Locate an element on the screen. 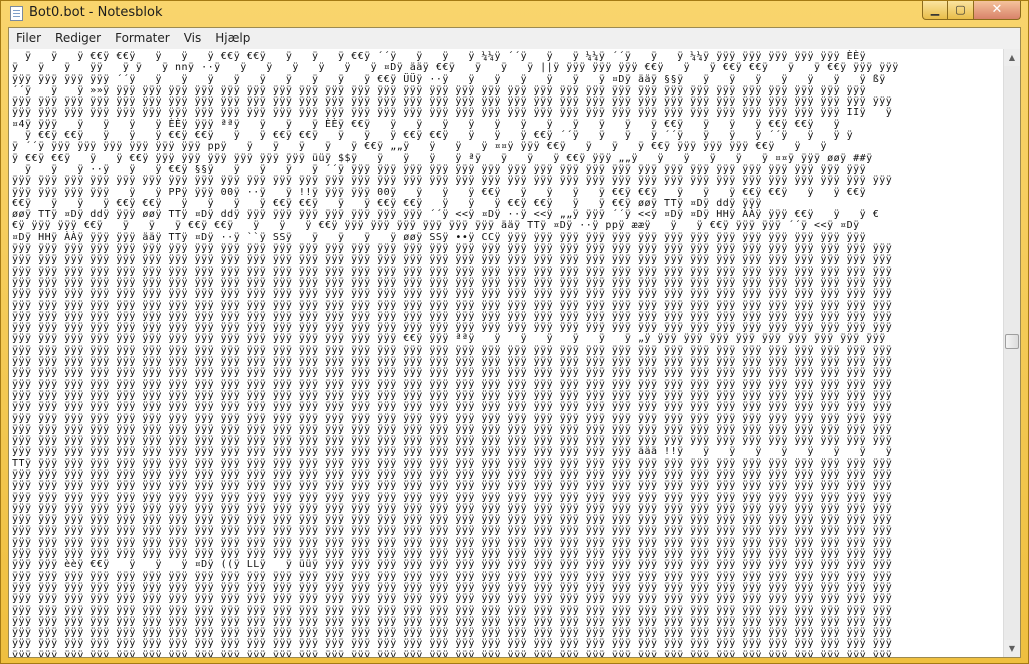  close-button: ✕ is located at coordinates (997, 10).